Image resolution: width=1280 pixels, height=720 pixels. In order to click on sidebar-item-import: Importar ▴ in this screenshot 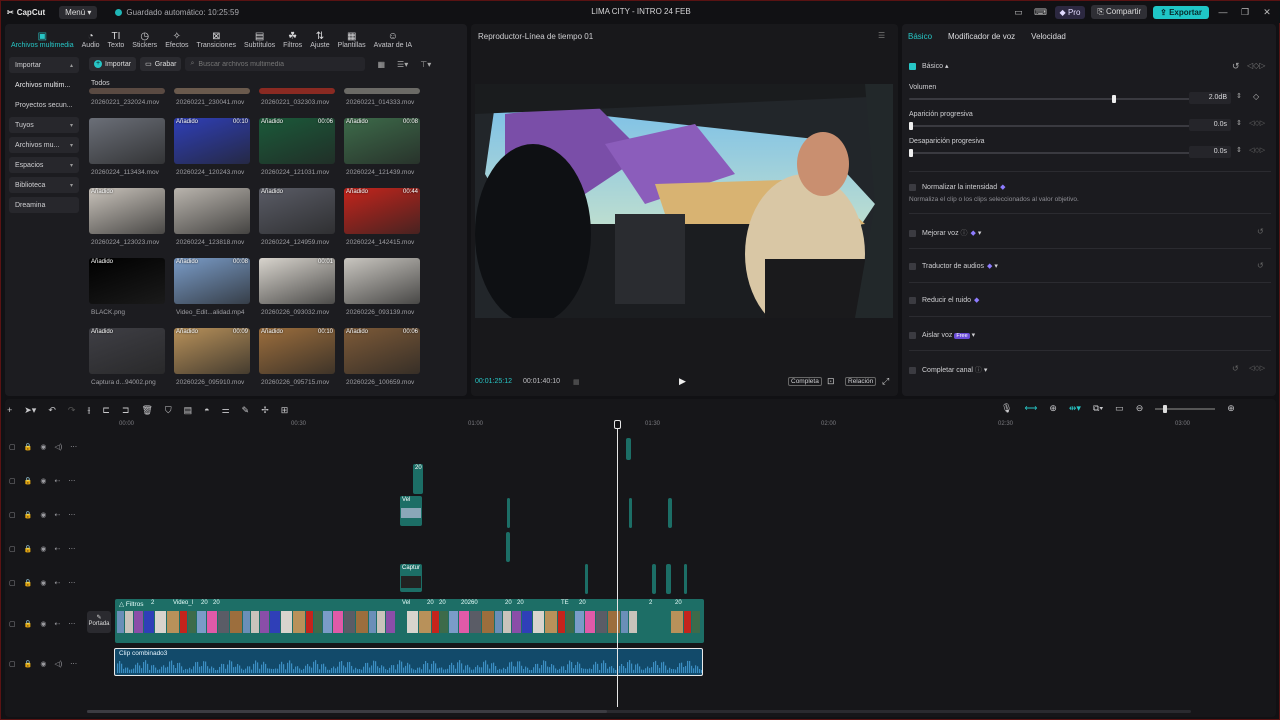, I will do `click(44, 65)`.